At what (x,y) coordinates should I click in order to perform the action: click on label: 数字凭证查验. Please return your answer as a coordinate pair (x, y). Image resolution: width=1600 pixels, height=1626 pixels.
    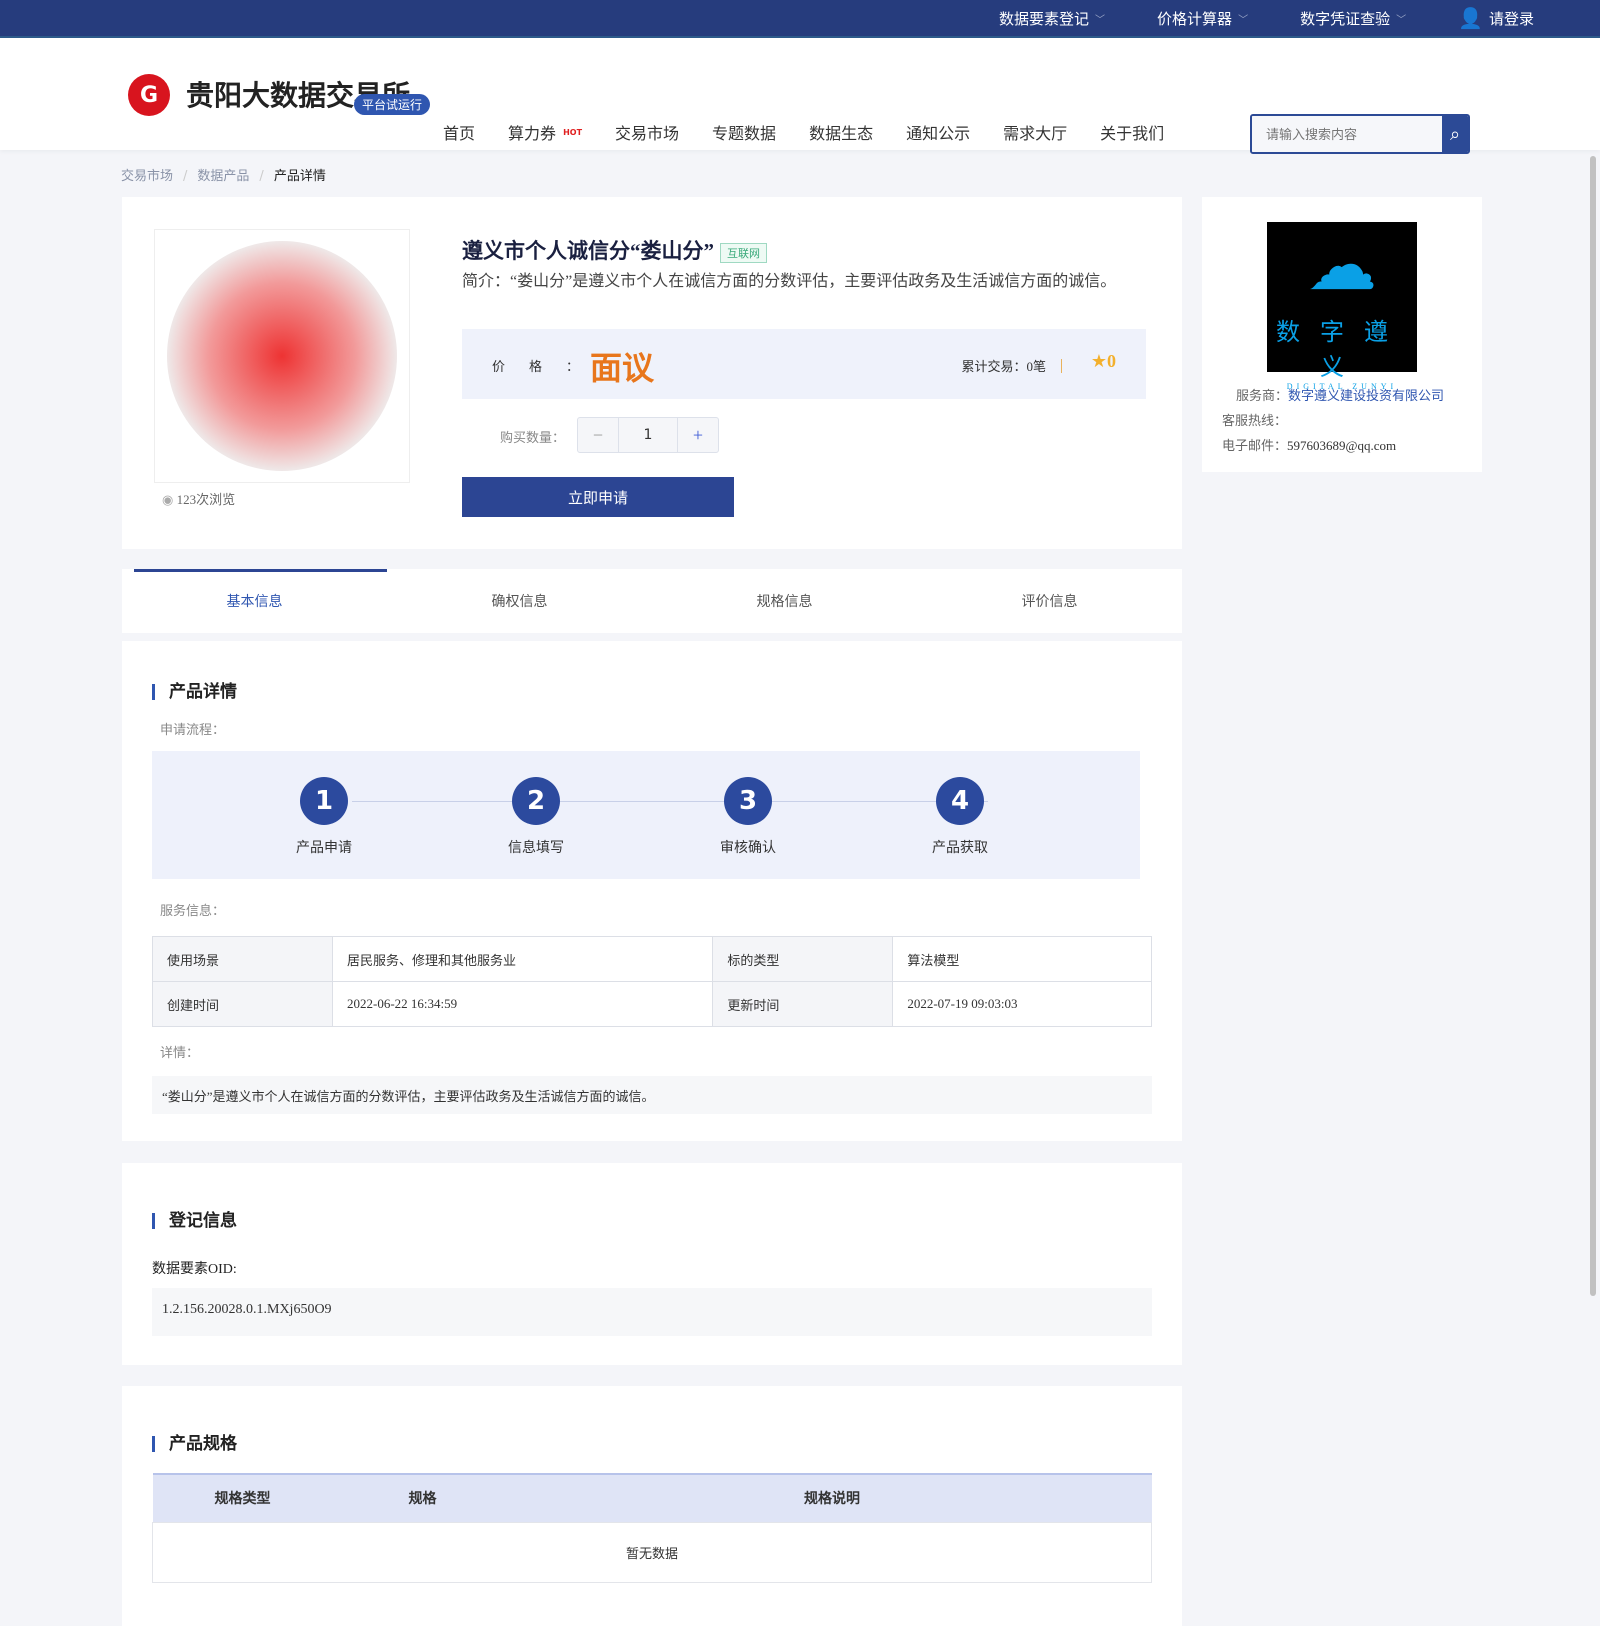
    Looking at the image, I should click on (1345, 18).